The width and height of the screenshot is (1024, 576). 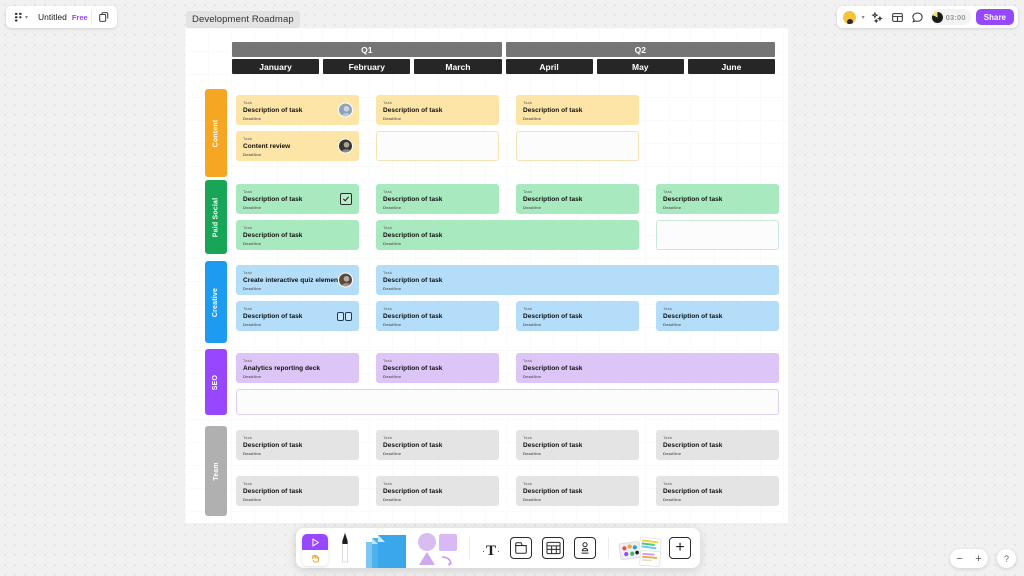 I want to click on duplicate-file-icon, so click(x=104, y=17).